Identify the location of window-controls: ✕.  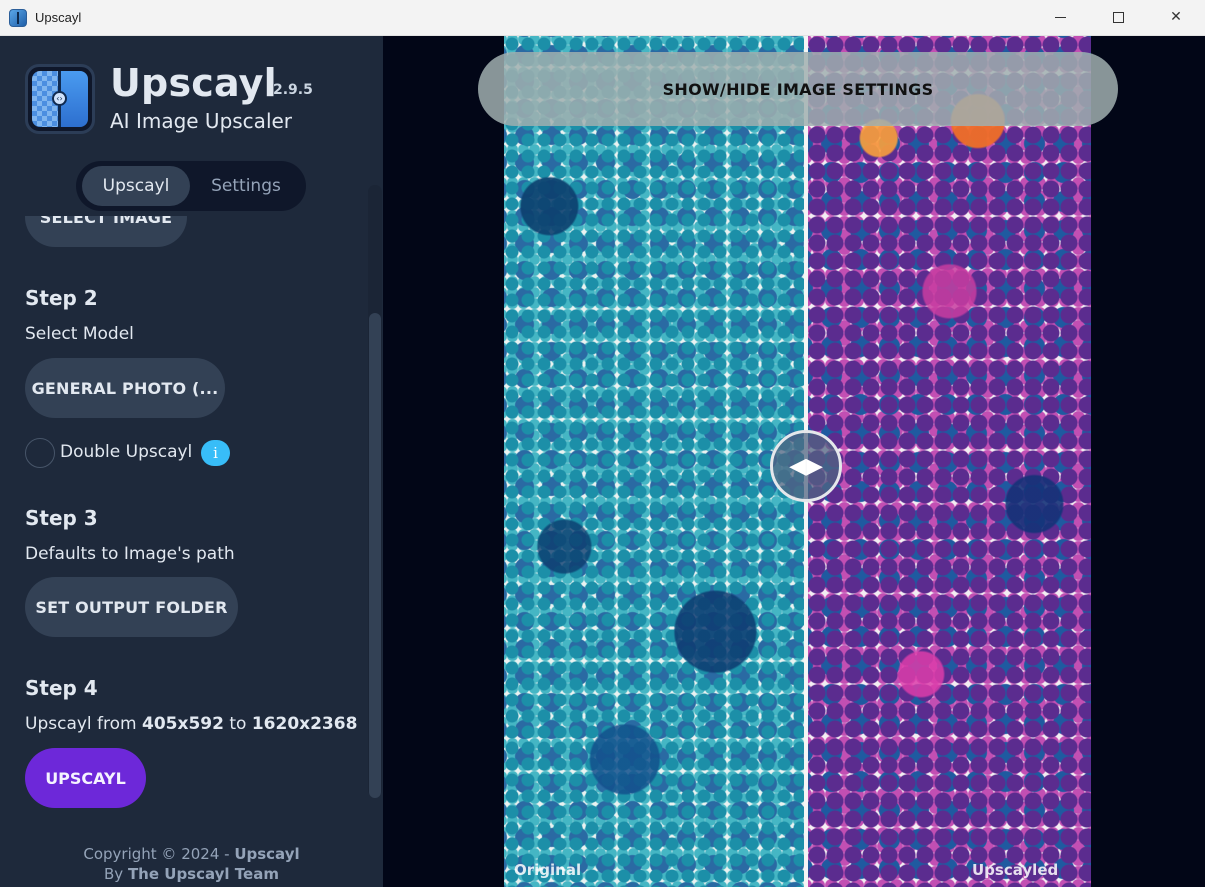
(1118, 18).